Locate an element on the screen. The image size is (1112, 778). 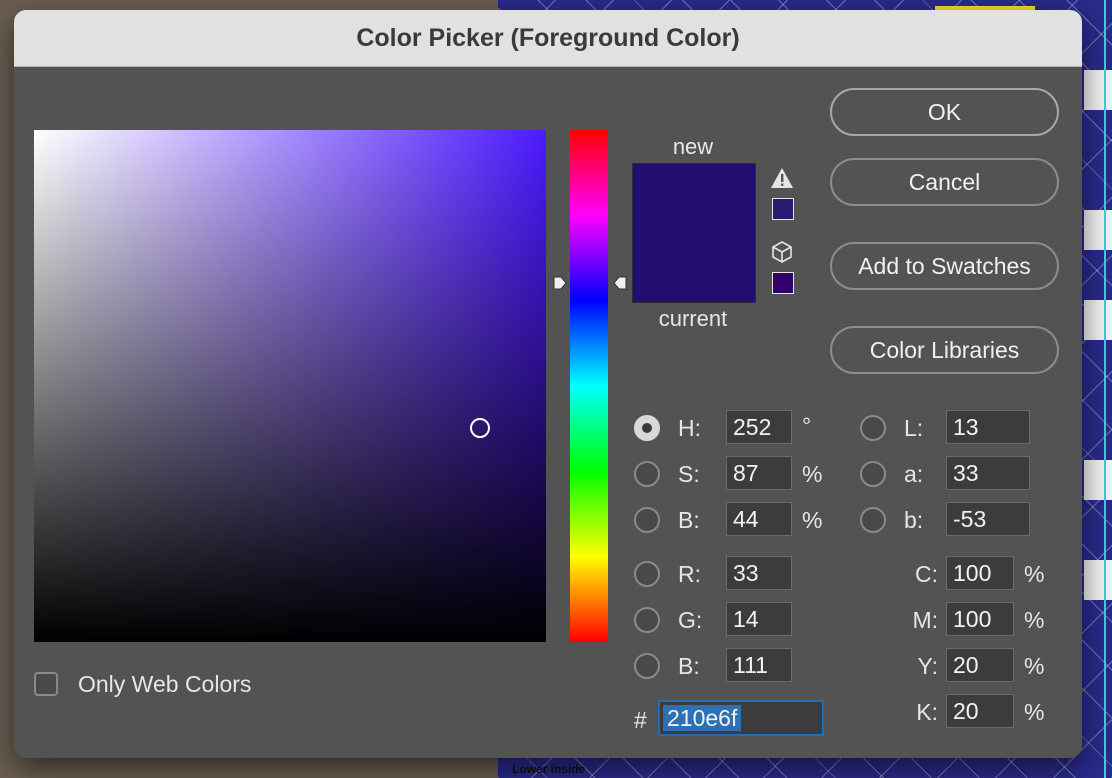
hue-slider-left-arrow-icon is located at coordinates (560, 283).